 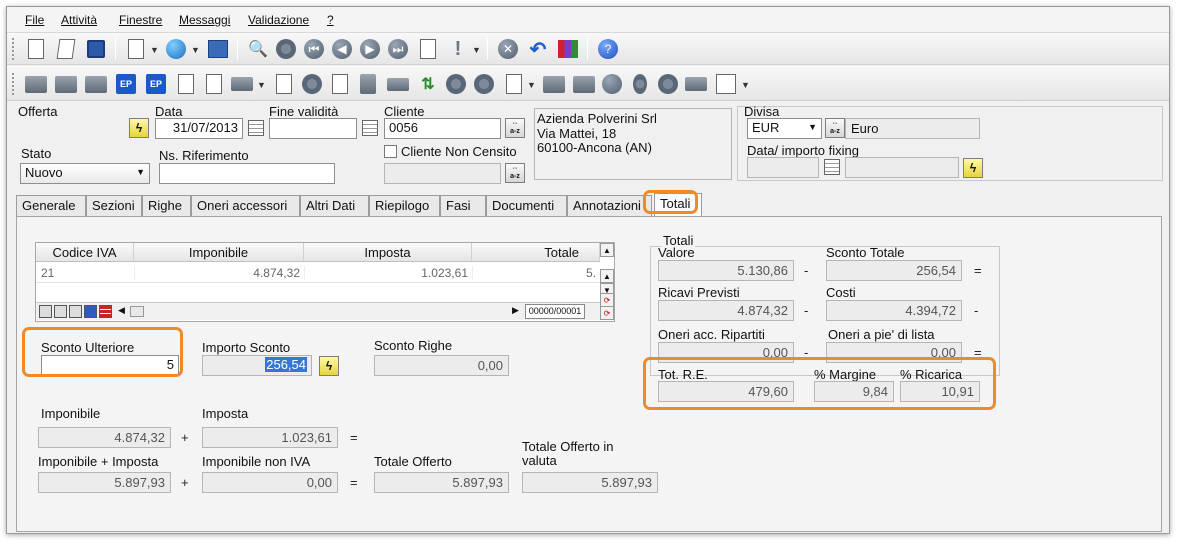 What do you see at coordinates (640, 84) in the screenshot?
I see `hook-icon` at bounding box center [640, 84].